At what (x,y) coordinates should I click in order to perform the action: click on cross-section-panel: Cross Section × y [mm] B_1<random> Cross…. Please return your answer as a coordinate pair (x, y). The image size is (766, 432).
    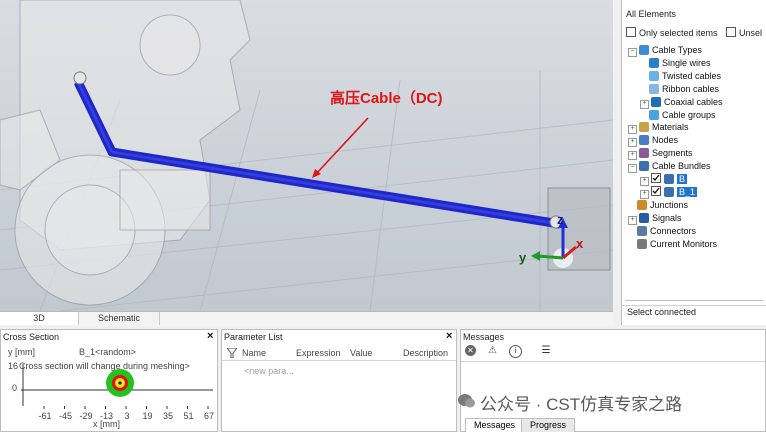
    Looking at the image, I should click on (109, 380).